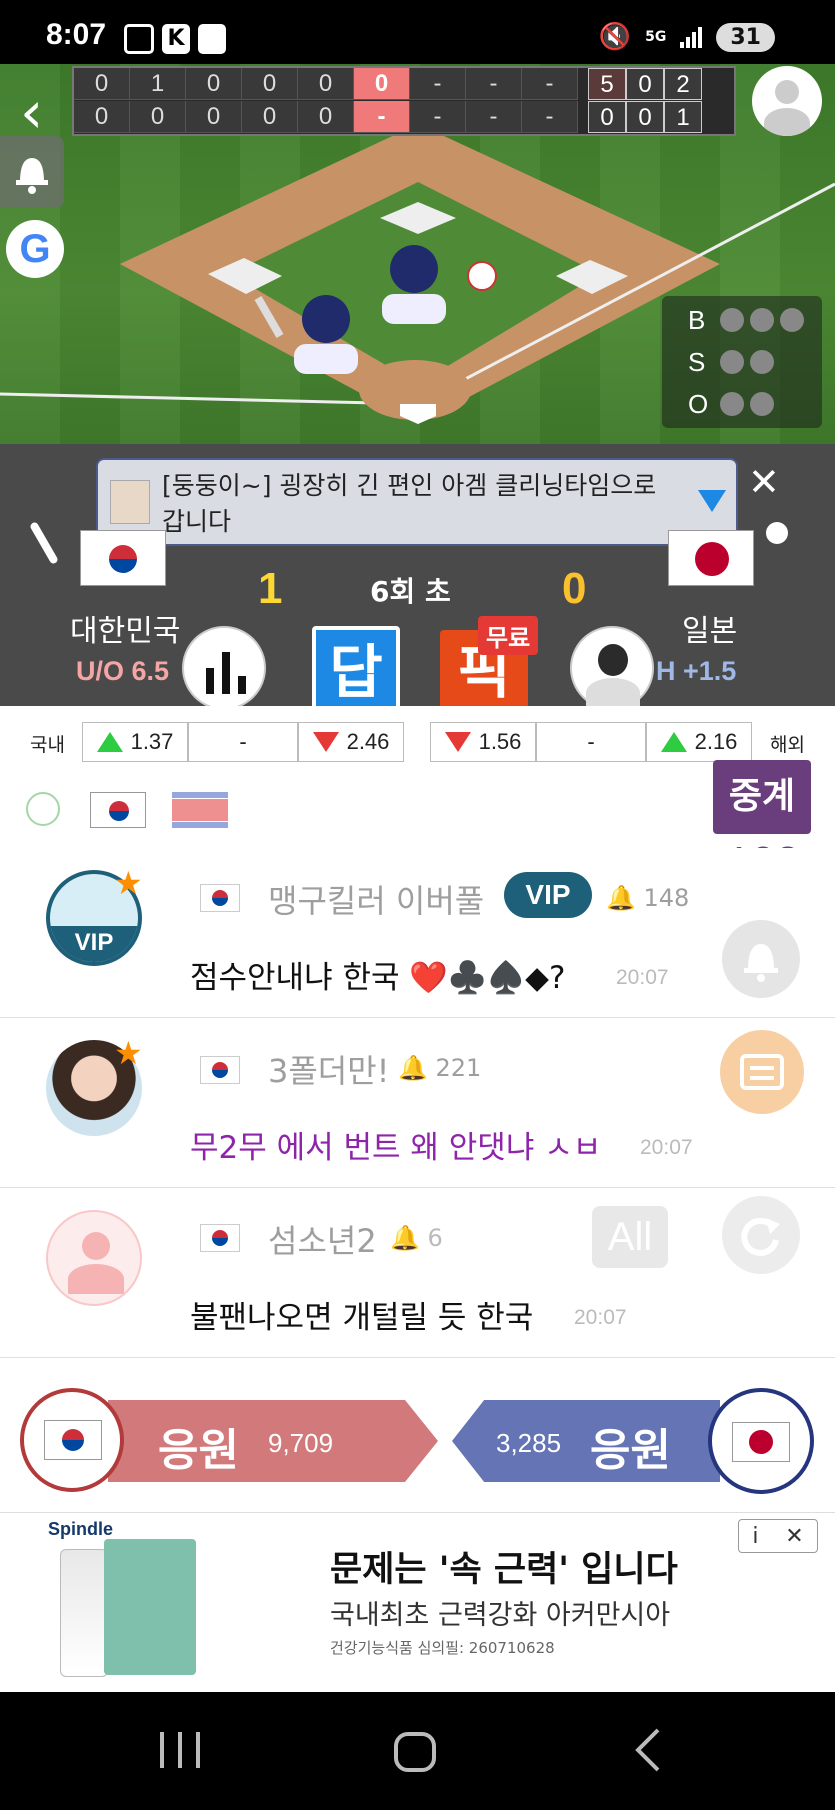  What do you see at coordinates (762, 797) in the screenshot?
I see `relay-button: 중계` at bounding box center [762, 797].